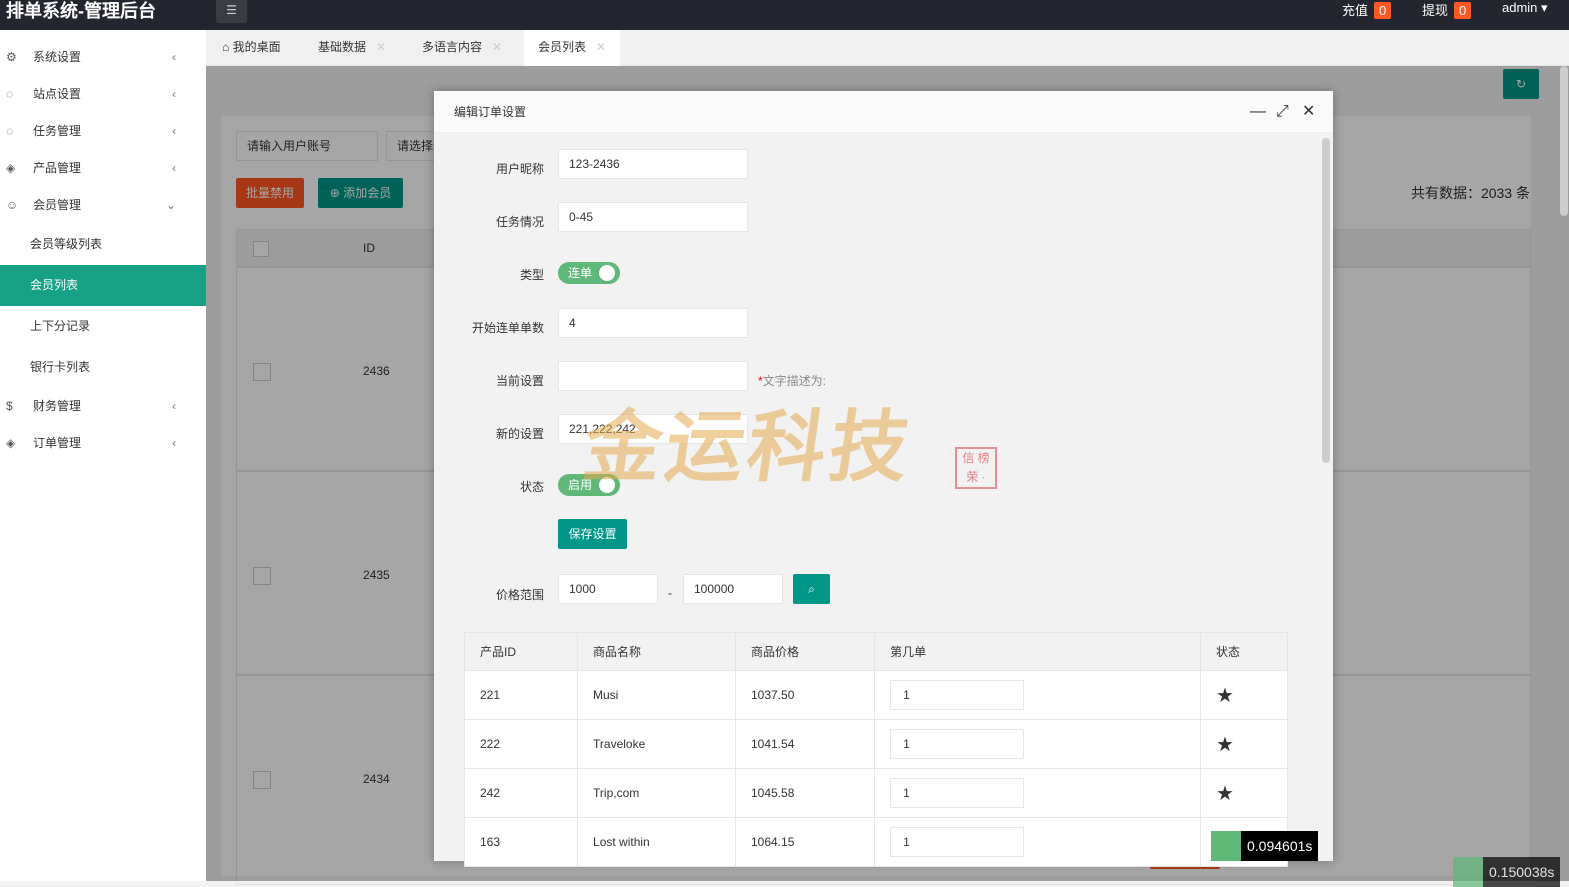  What do you see at coordinates (103, 285) in the screenshot?
I see `sidebar-sub-member-list: 会员列表` at bounding box center [103, 285].